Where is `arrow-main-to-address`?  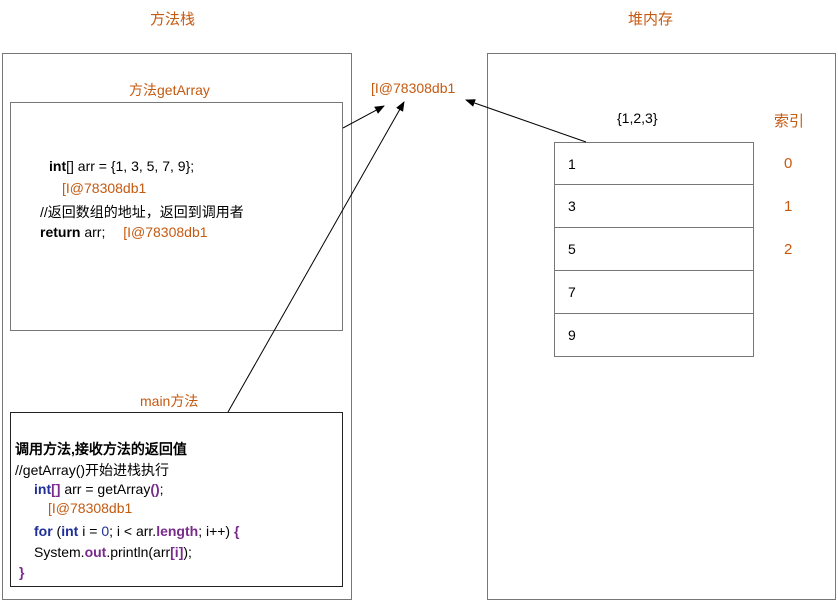
arrow-main-to-address is located at coordinates (316, 257).